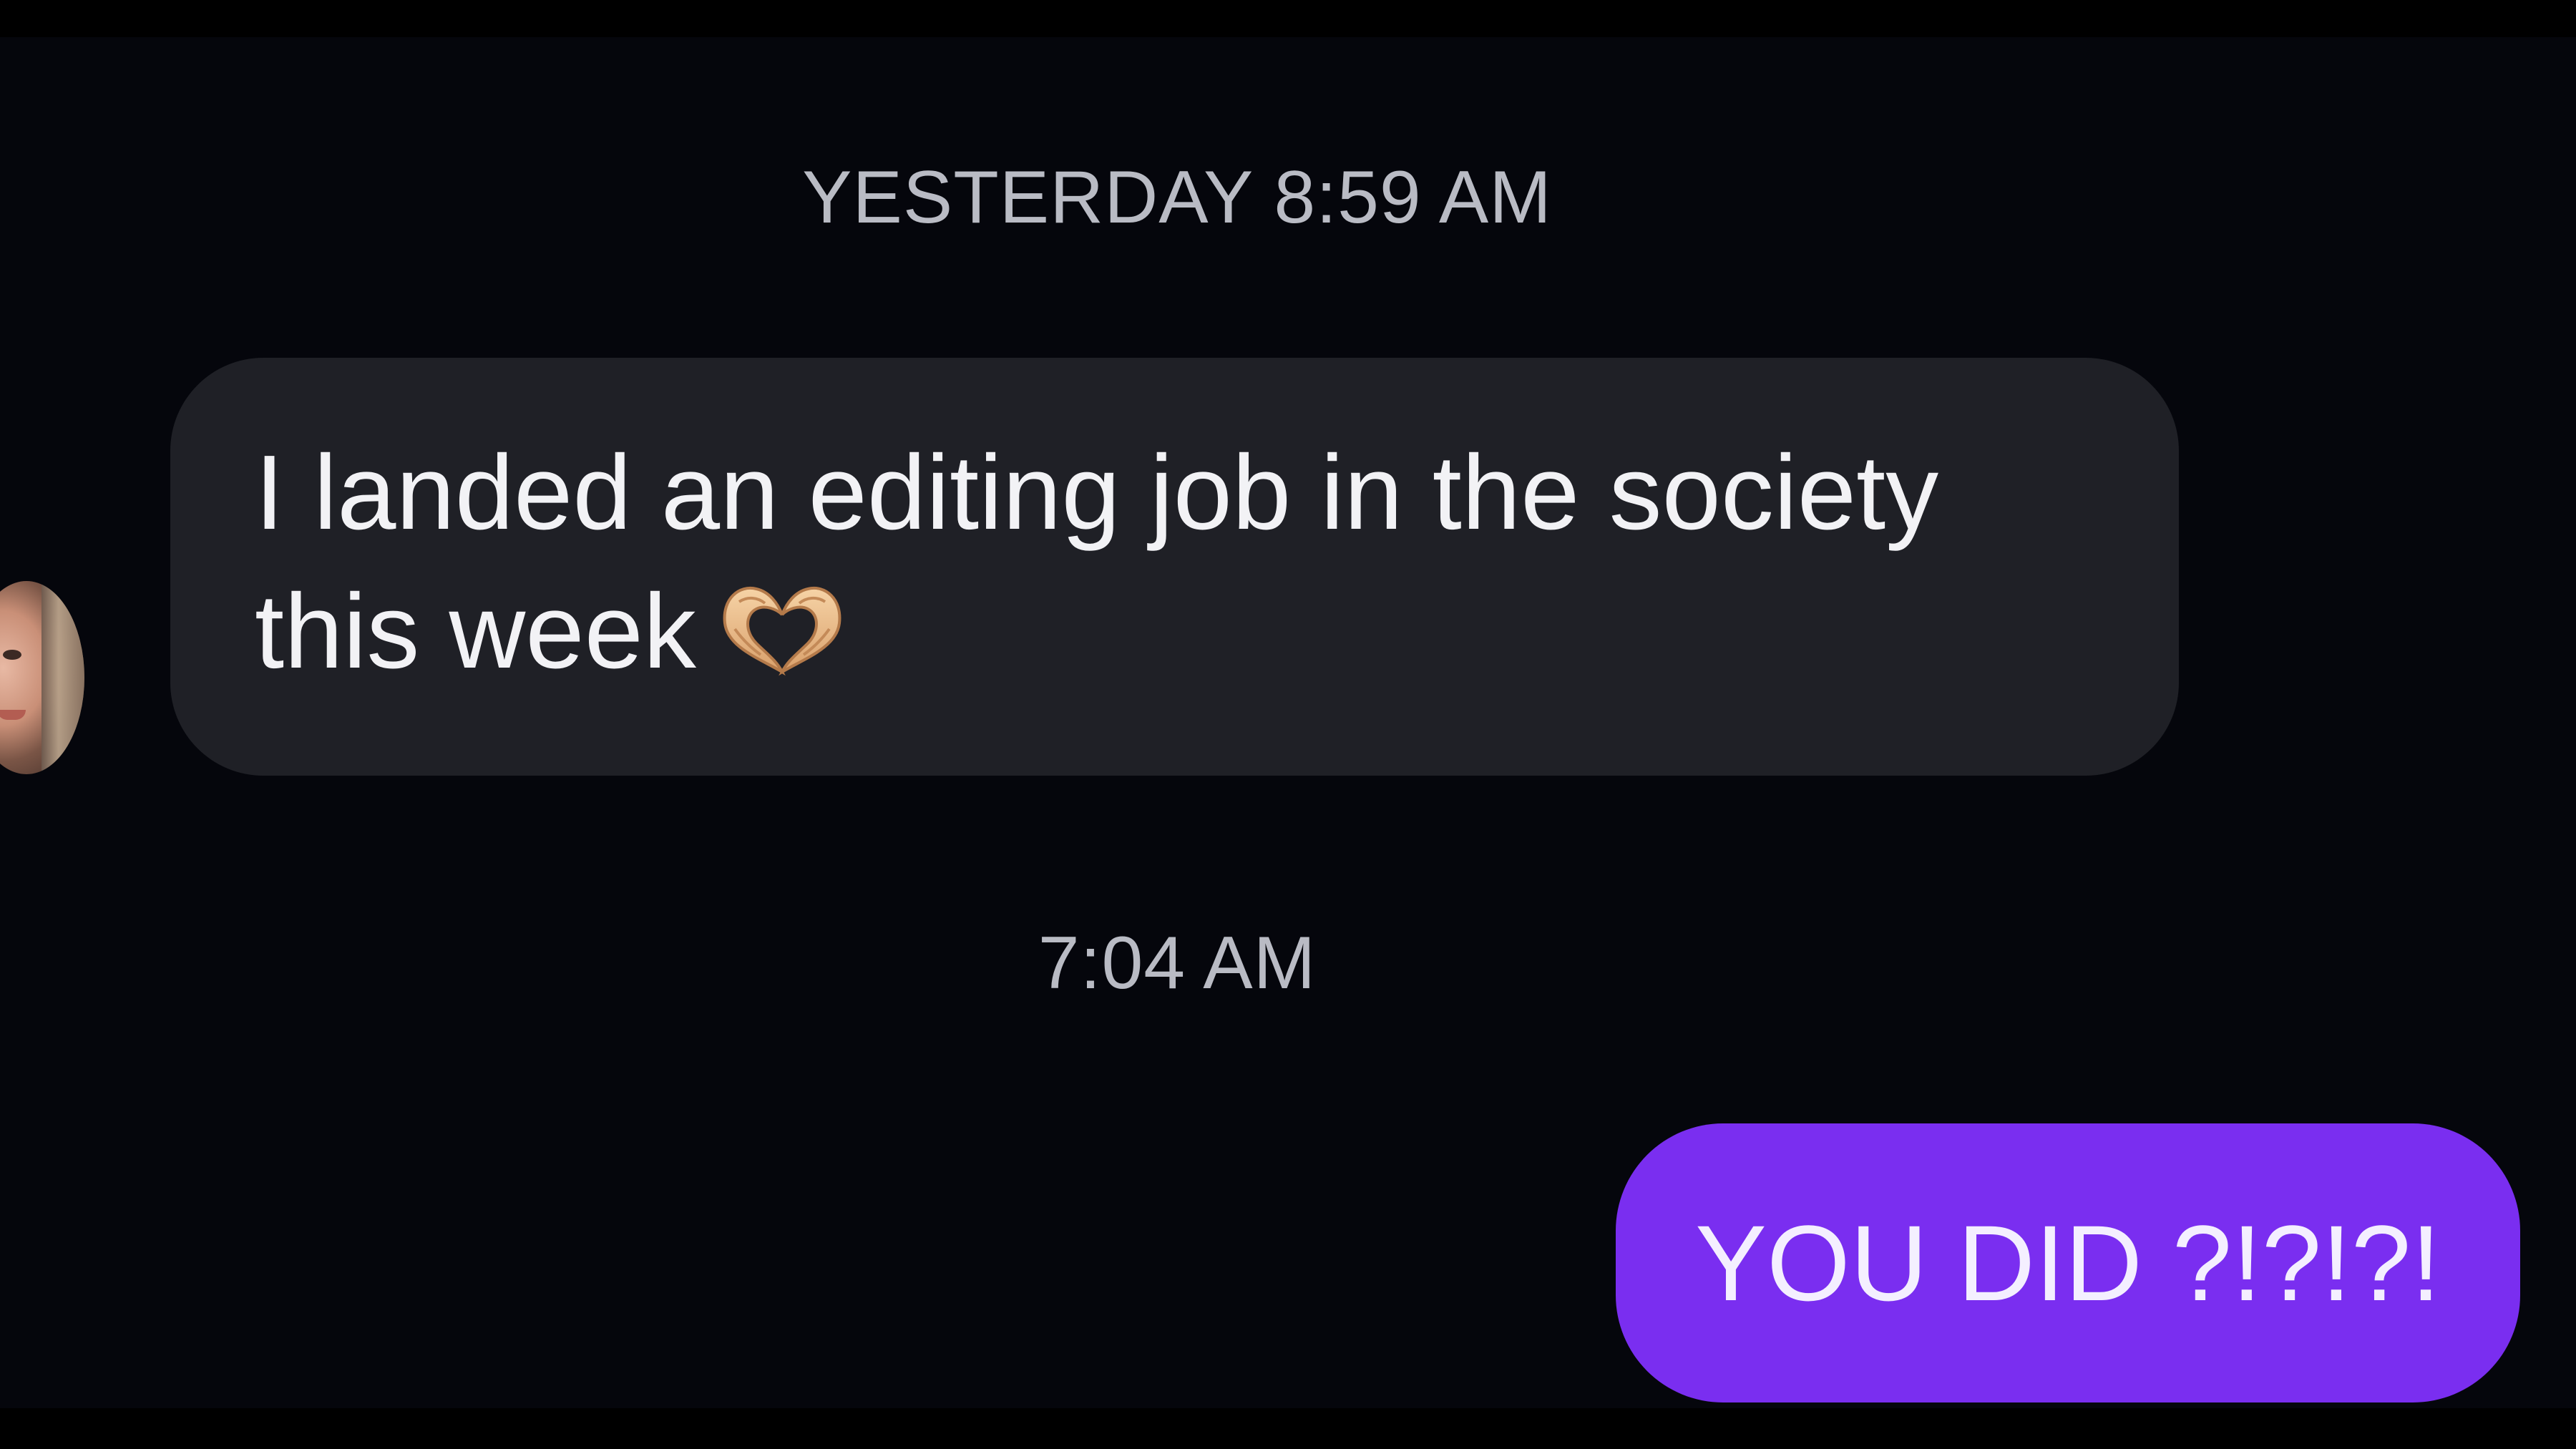 This screenshot has width=2576, height=1449. I want to click on top-edge, so click(1288, 18).